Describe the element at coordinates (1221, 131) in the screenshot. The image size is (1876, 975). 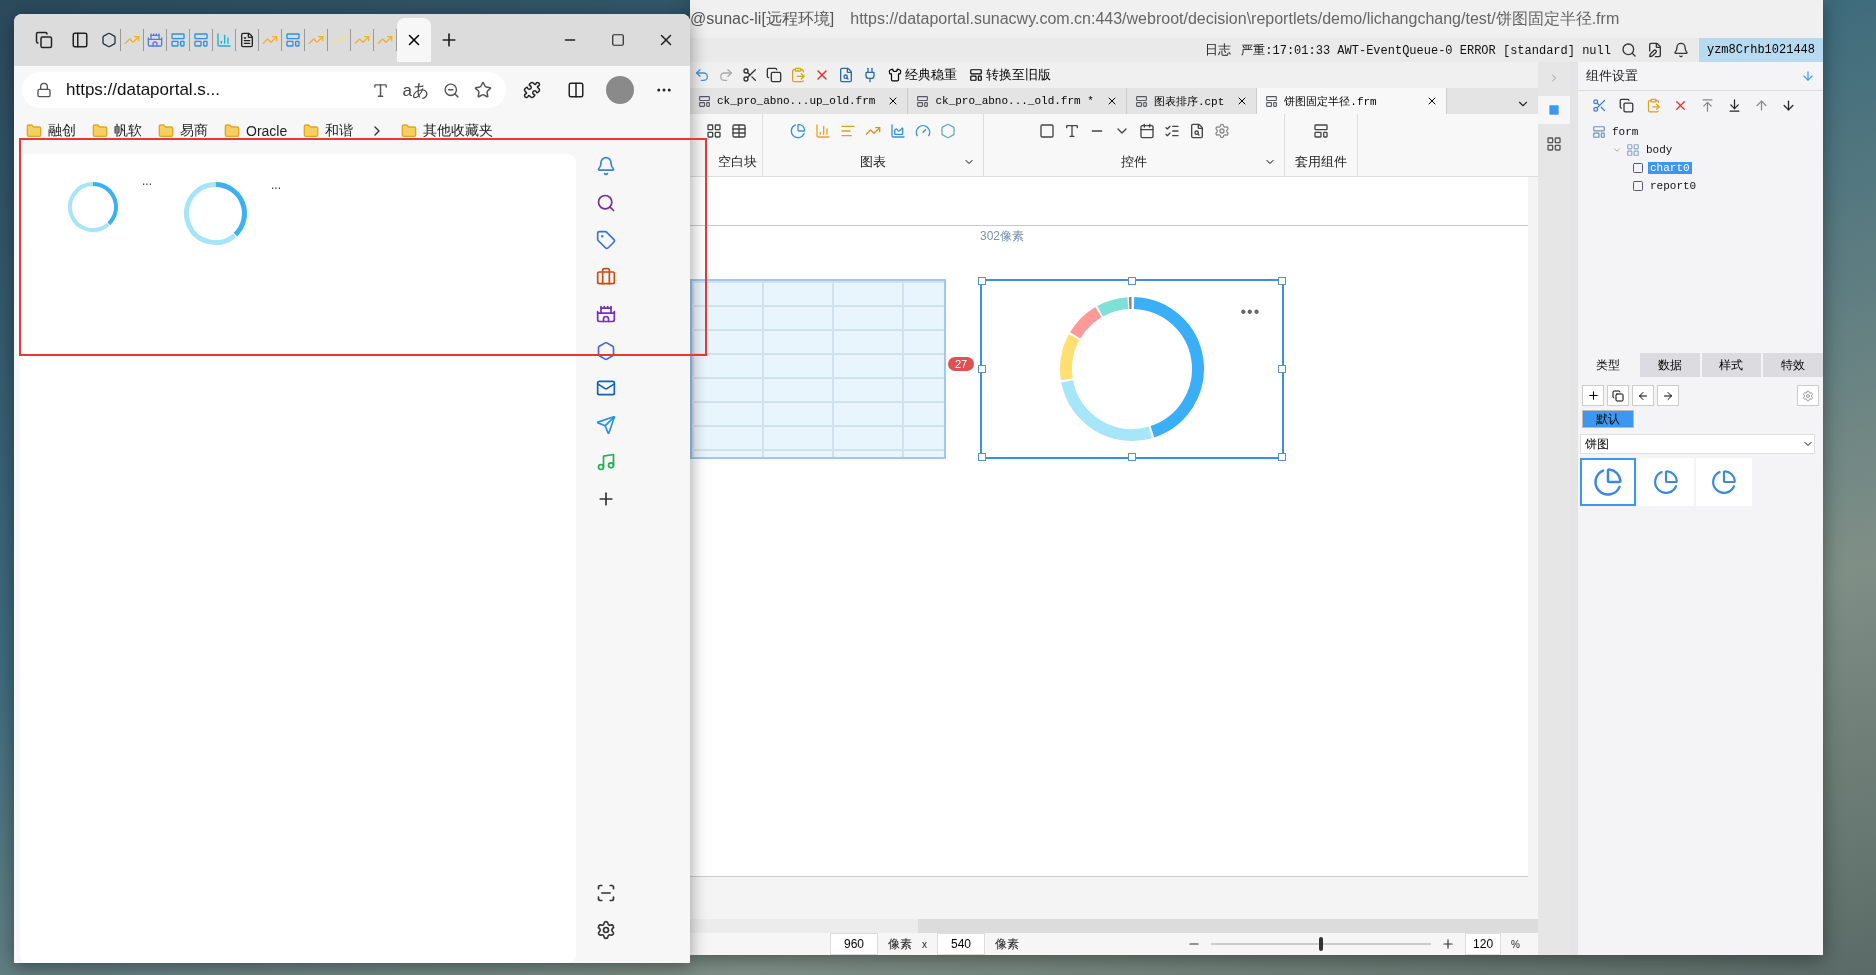
I see `gear-icon` at that location.